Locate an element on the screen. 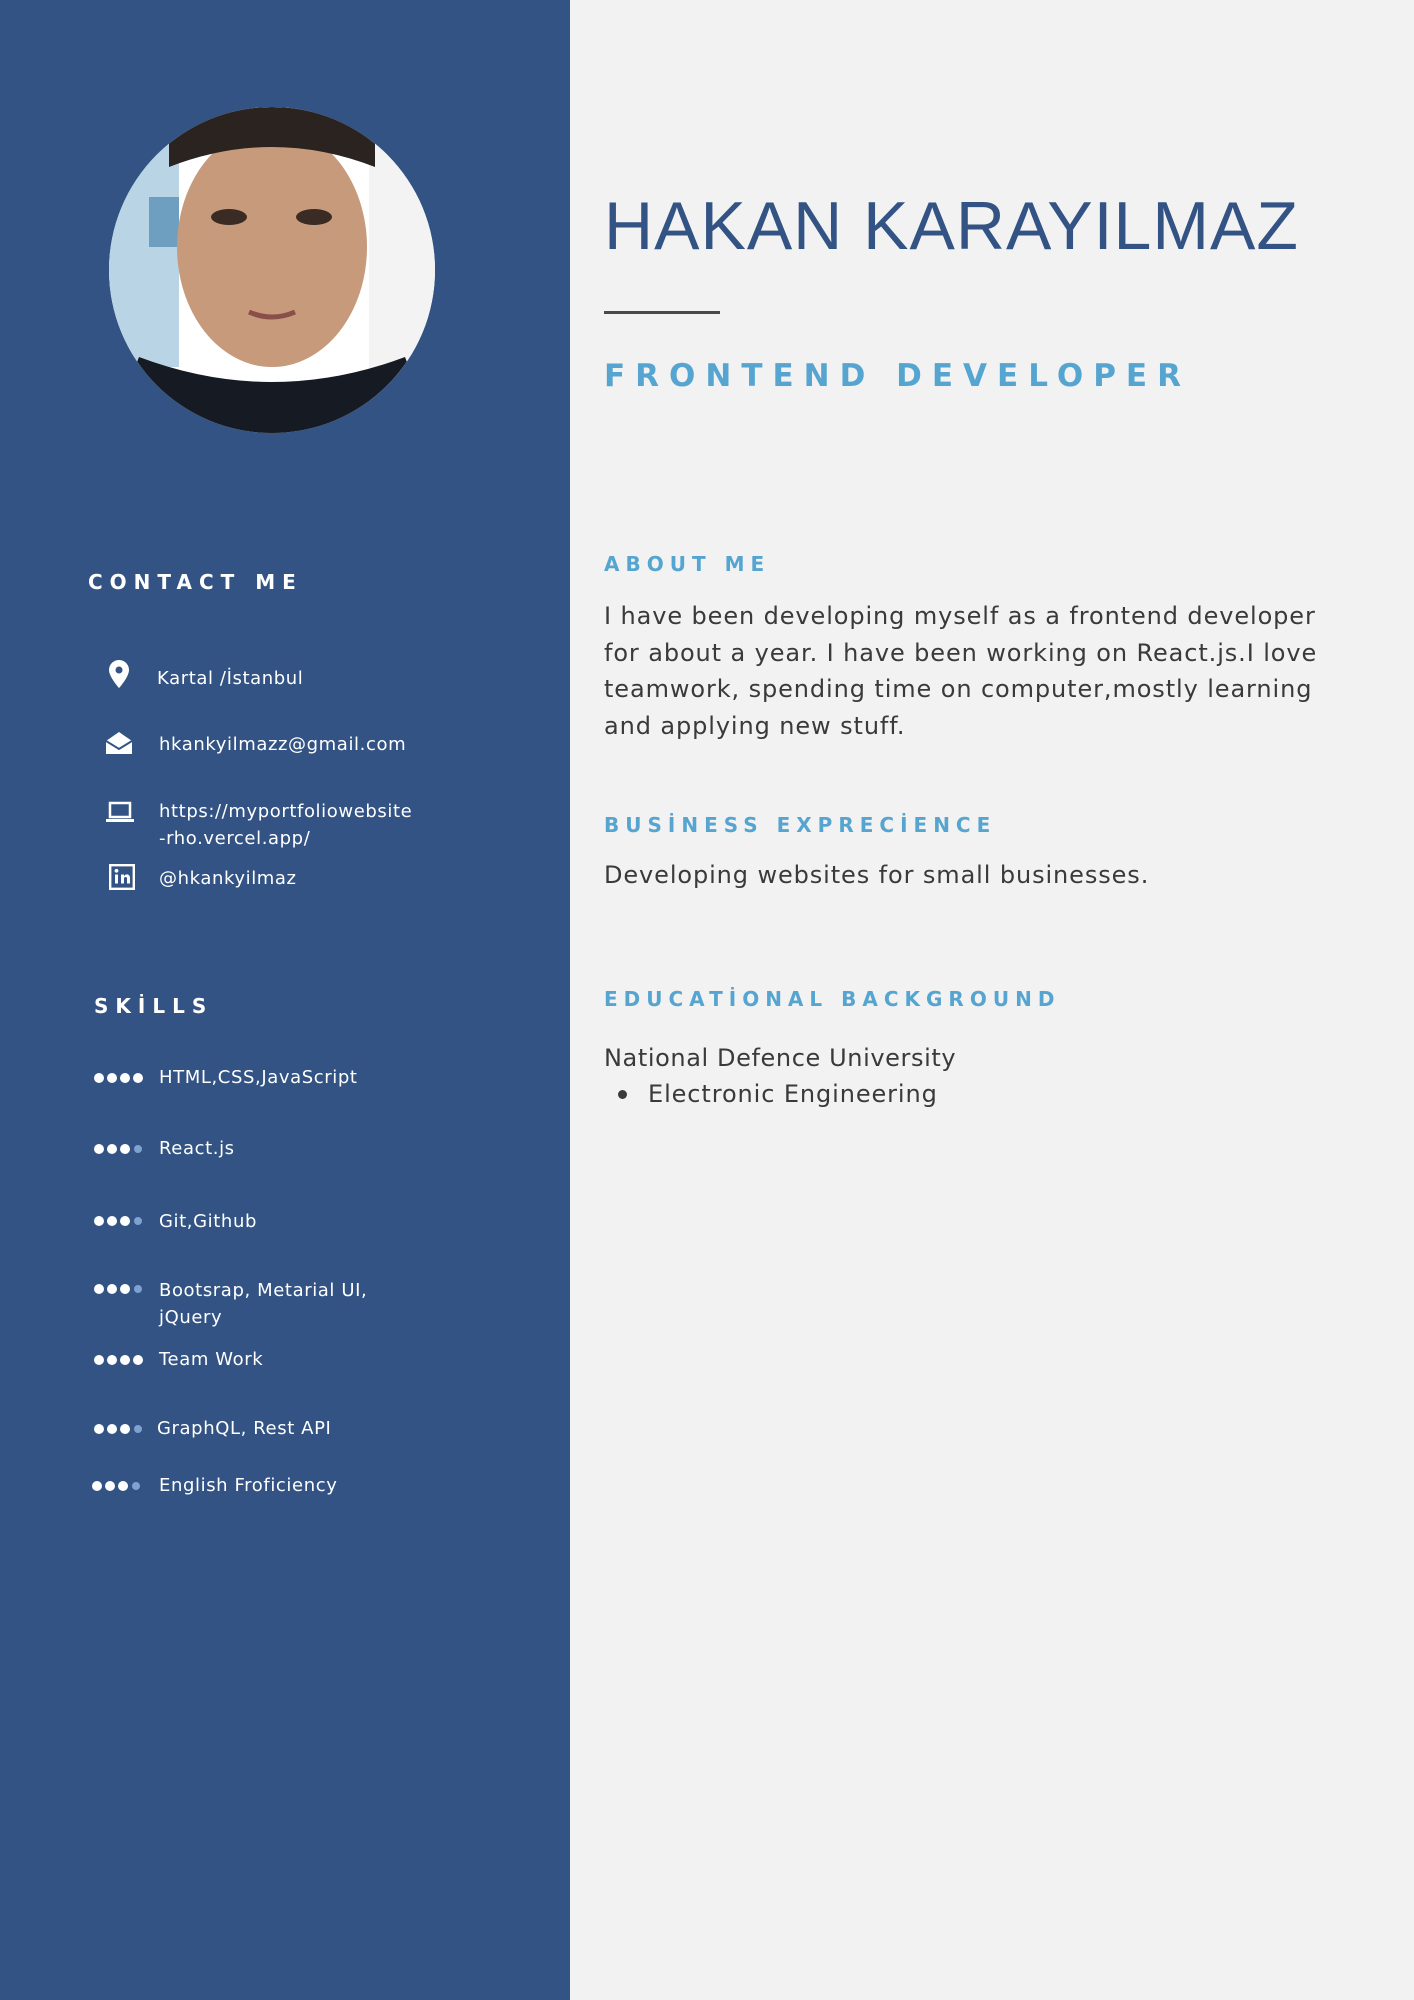  business-heading: BUSİNESS EXPRECİENCE is located at coordinates (800, 825).